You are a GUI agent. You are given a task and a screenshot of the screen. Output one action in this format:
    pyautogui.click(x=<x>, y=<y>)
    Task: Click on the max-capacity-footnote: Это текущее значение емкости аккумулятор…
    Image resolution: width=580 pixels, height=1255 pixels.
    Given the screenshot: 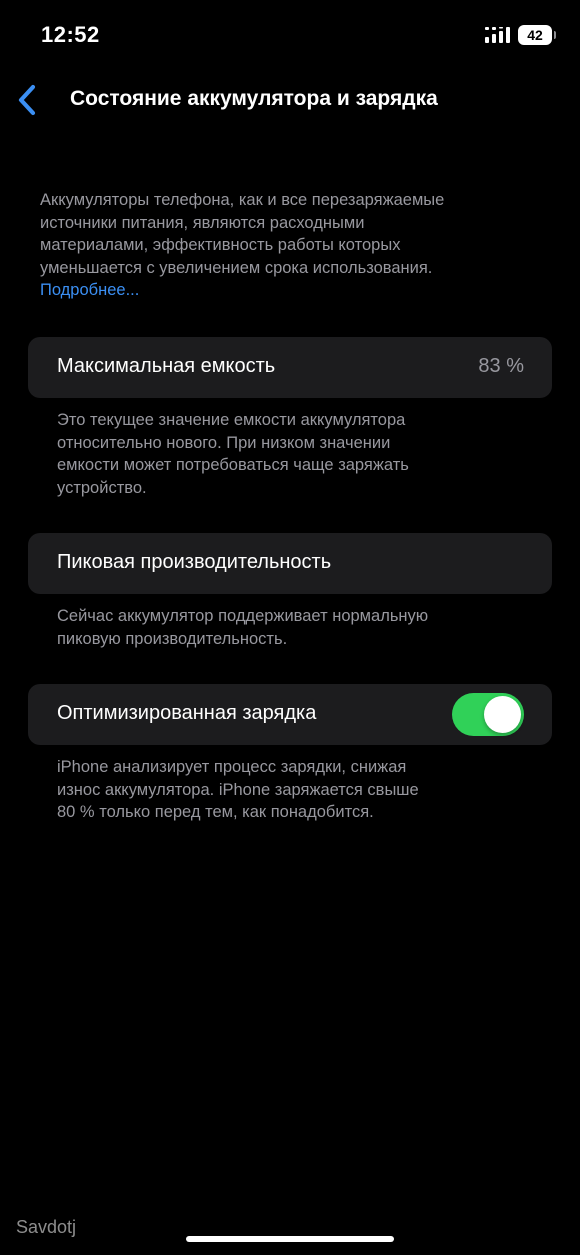 What is the action you would take?
    pyautogui.click(x=292, y=454)
    